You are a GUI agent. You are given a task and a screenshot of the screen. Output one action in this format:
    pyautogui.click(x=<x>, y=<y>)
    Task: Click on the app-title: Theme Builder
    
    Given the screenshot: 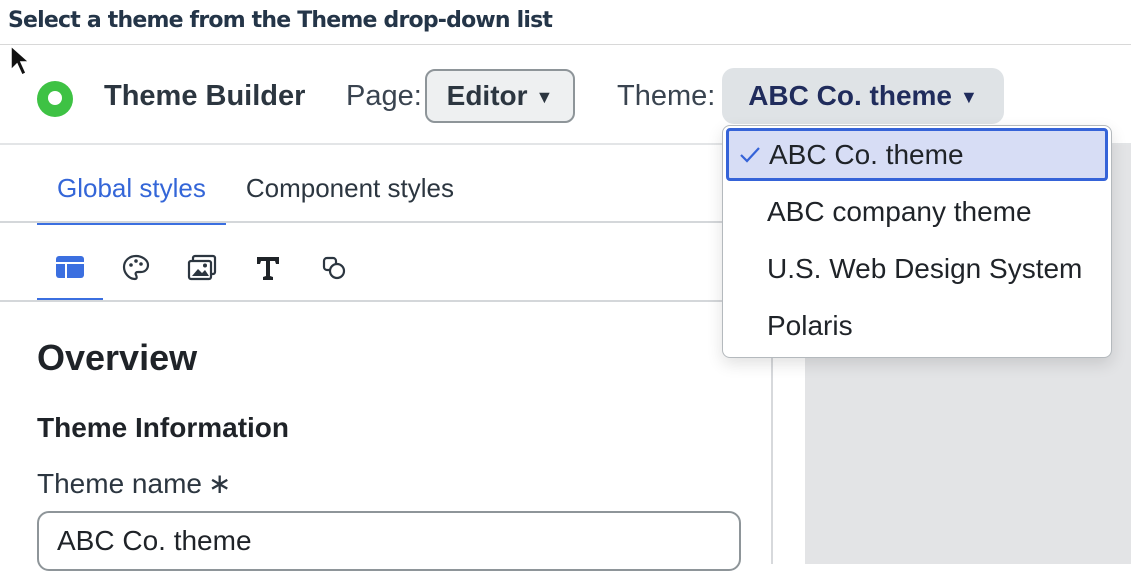 What is the action you would take?
    pyautogui.click(x=205, y=96)
    